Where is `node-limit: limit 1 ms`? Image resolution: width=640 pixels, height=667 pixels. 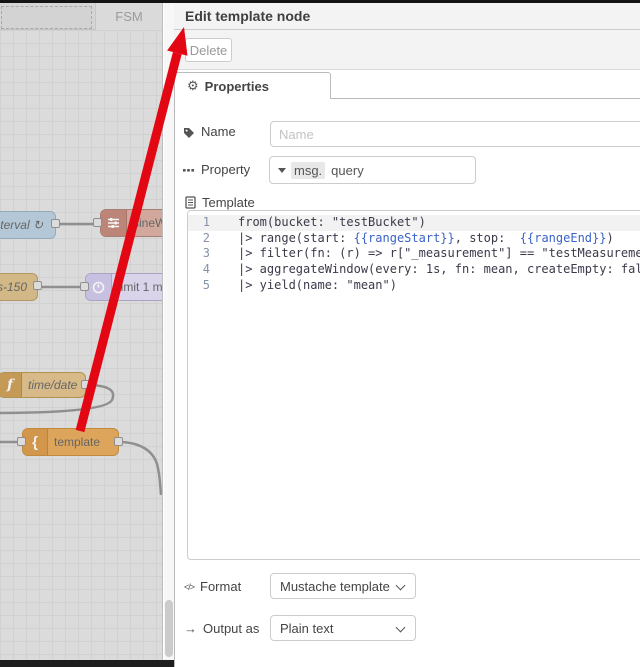
node-limit: limit 1 ms is located at coordinates (124, 287).